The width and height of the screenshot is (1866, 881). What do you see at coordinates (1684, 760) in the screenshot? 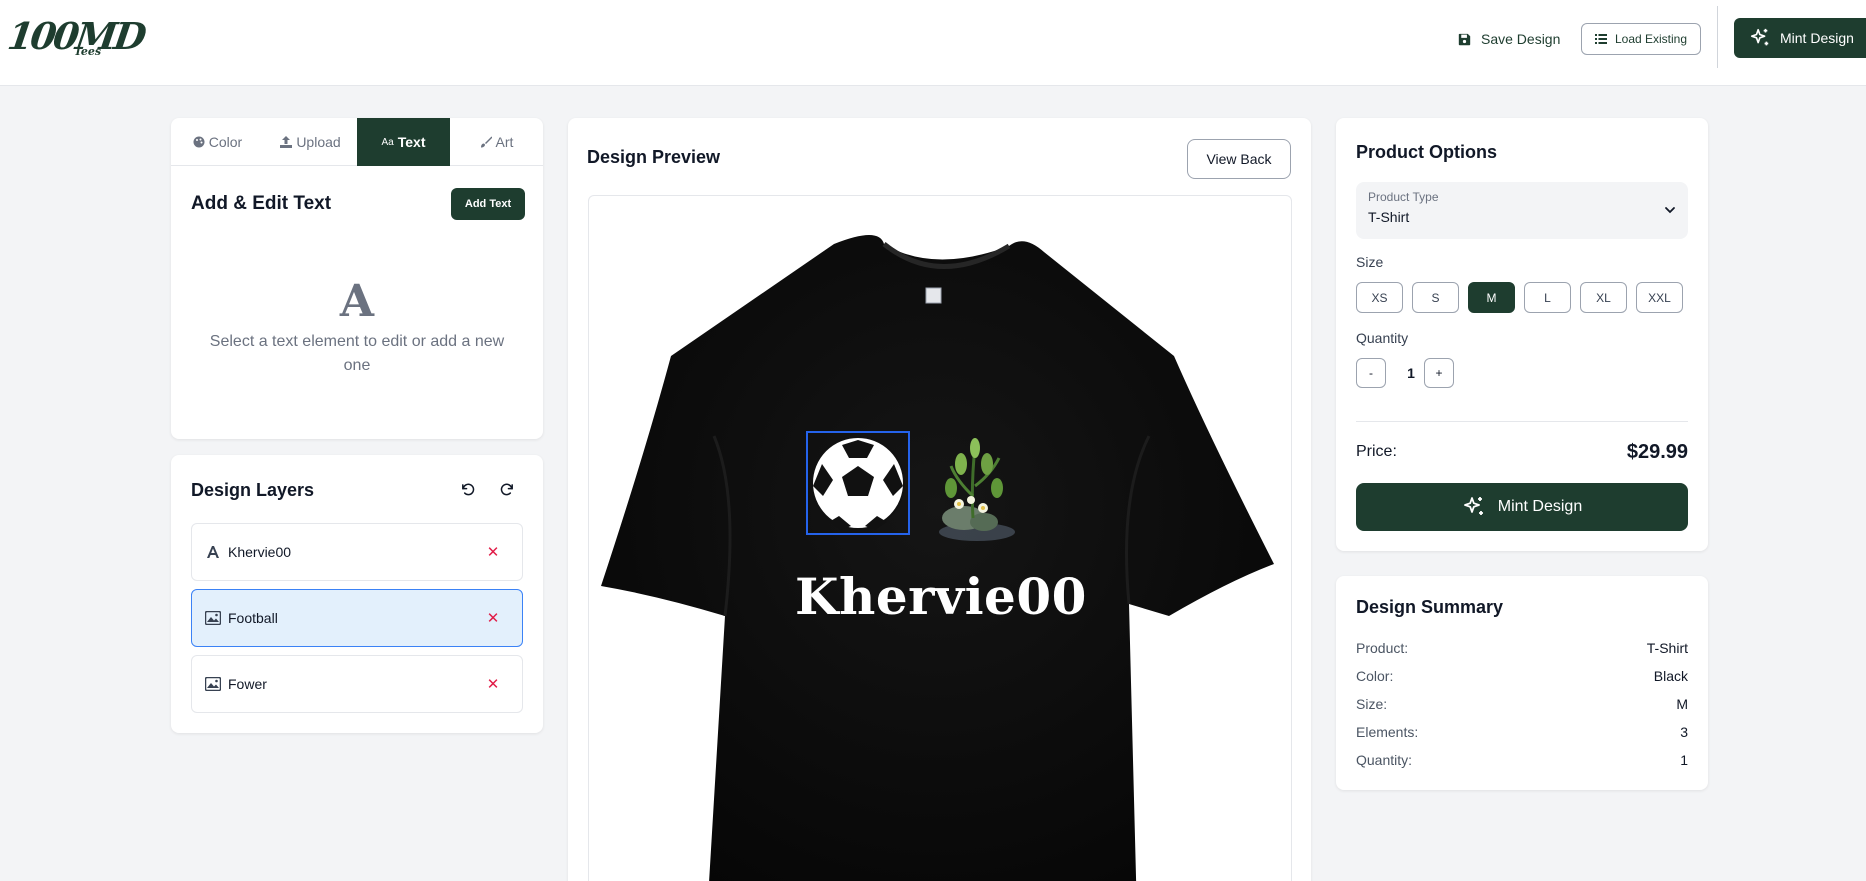
I see `summary-value: 1` at bounding box center [1684, 760].